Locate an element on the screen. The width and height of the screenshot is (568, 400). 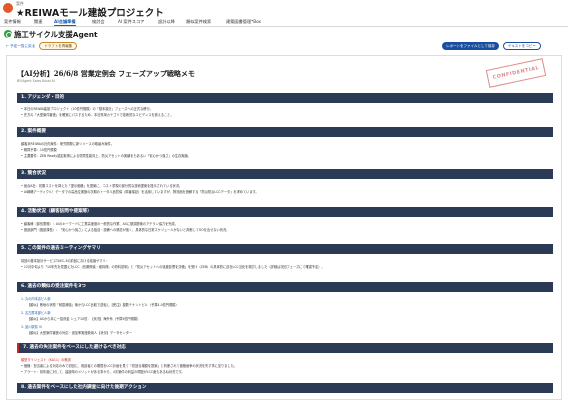
right-toolbar: レポートをファイルとして保存 テキストをコピー is located at coordinates (491, 46).